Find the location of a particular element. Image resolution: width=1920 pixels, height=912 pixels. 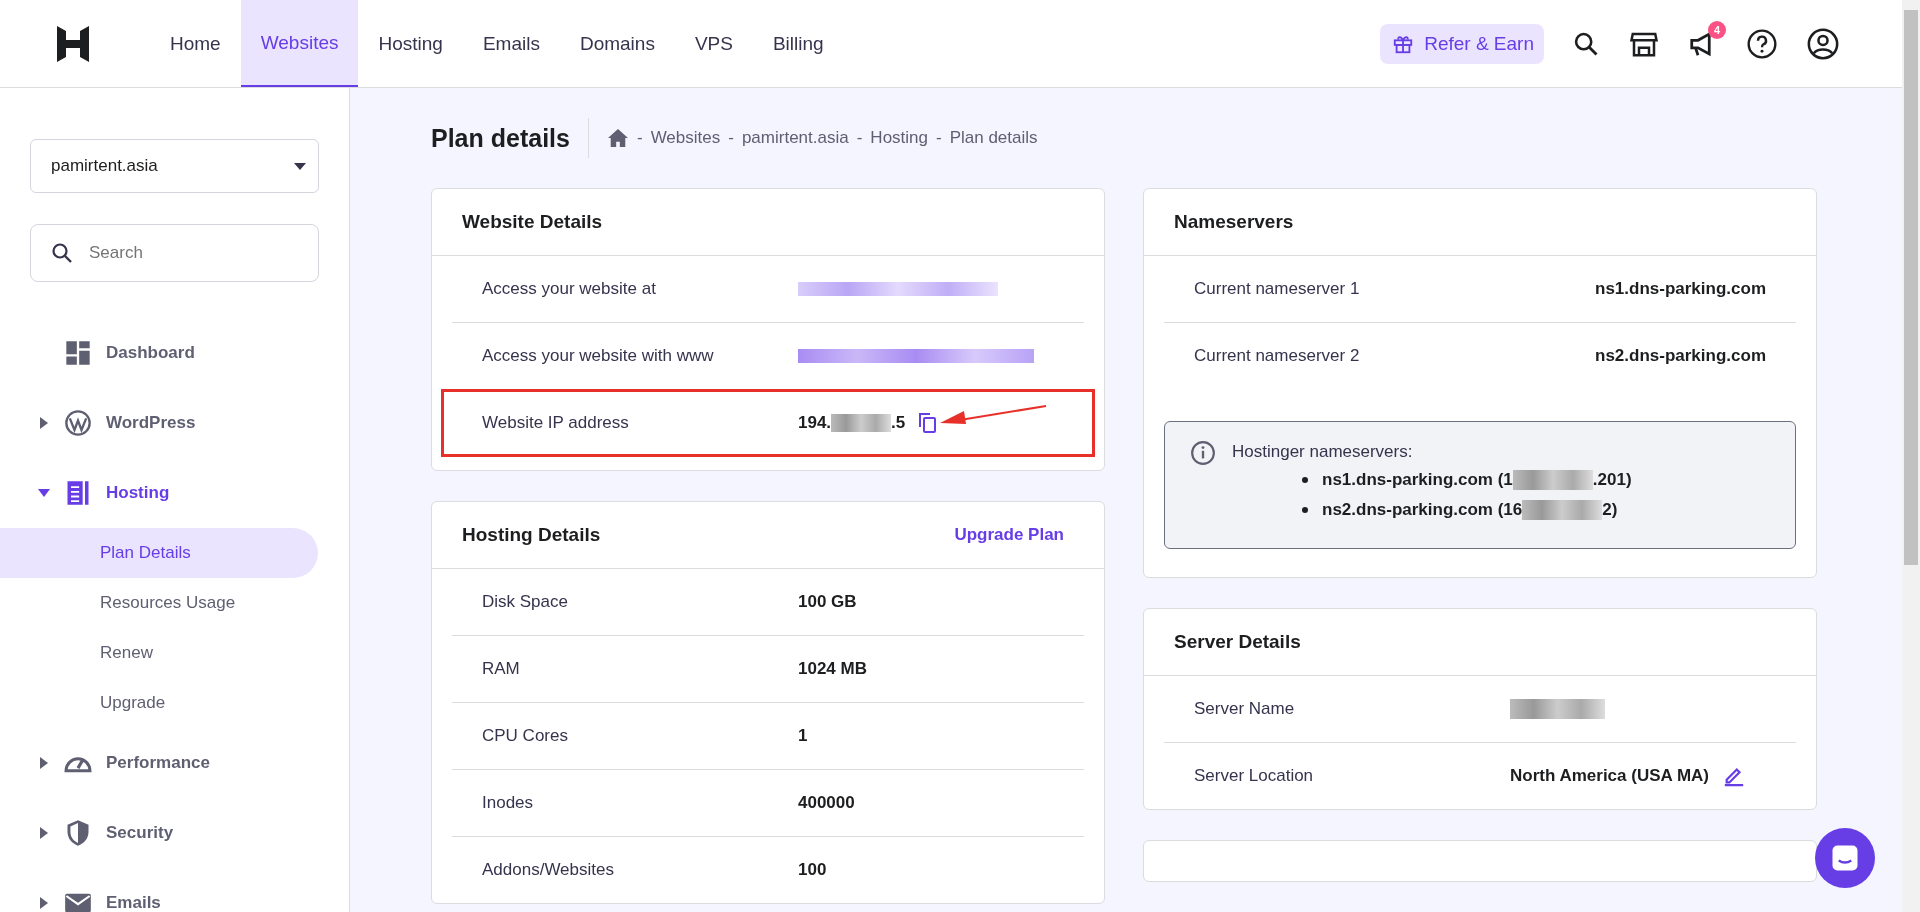

redacted-text is located at coordinates (861, 423).